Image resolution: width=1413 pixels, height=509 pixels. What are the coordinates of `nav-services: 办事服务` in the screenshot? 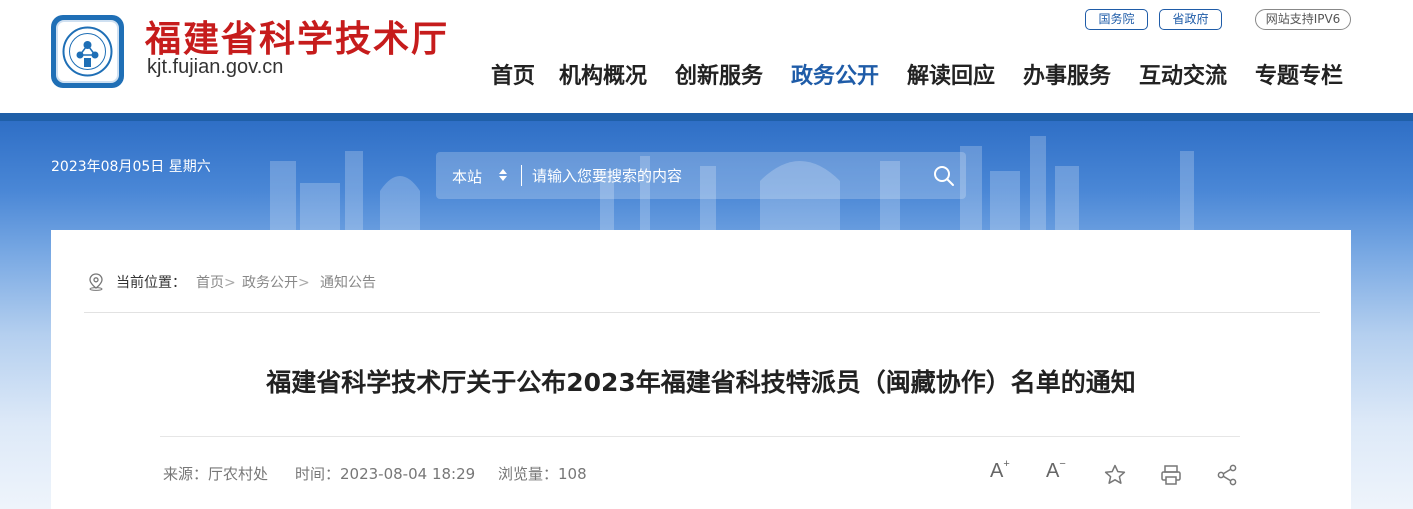 It's located at (1067, 74).